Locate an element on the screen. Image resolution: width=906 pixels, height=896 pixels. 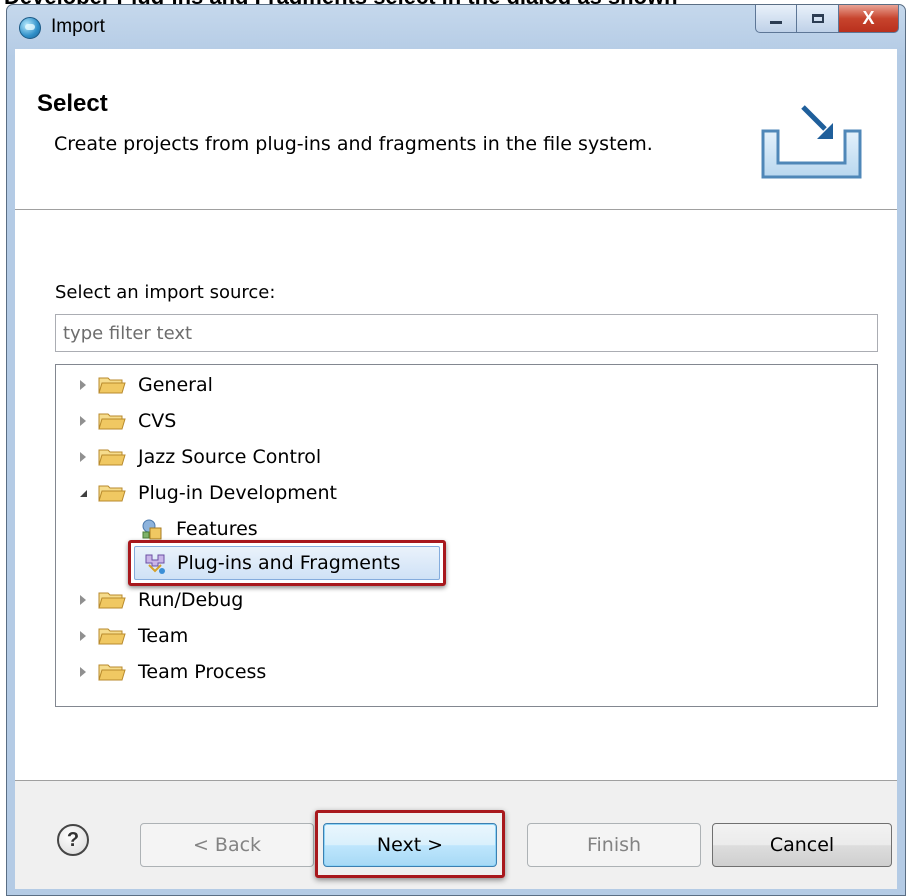
wizard-button-bar: ? < Back Next > Finish Cancel is located at coordinates (456, 835).